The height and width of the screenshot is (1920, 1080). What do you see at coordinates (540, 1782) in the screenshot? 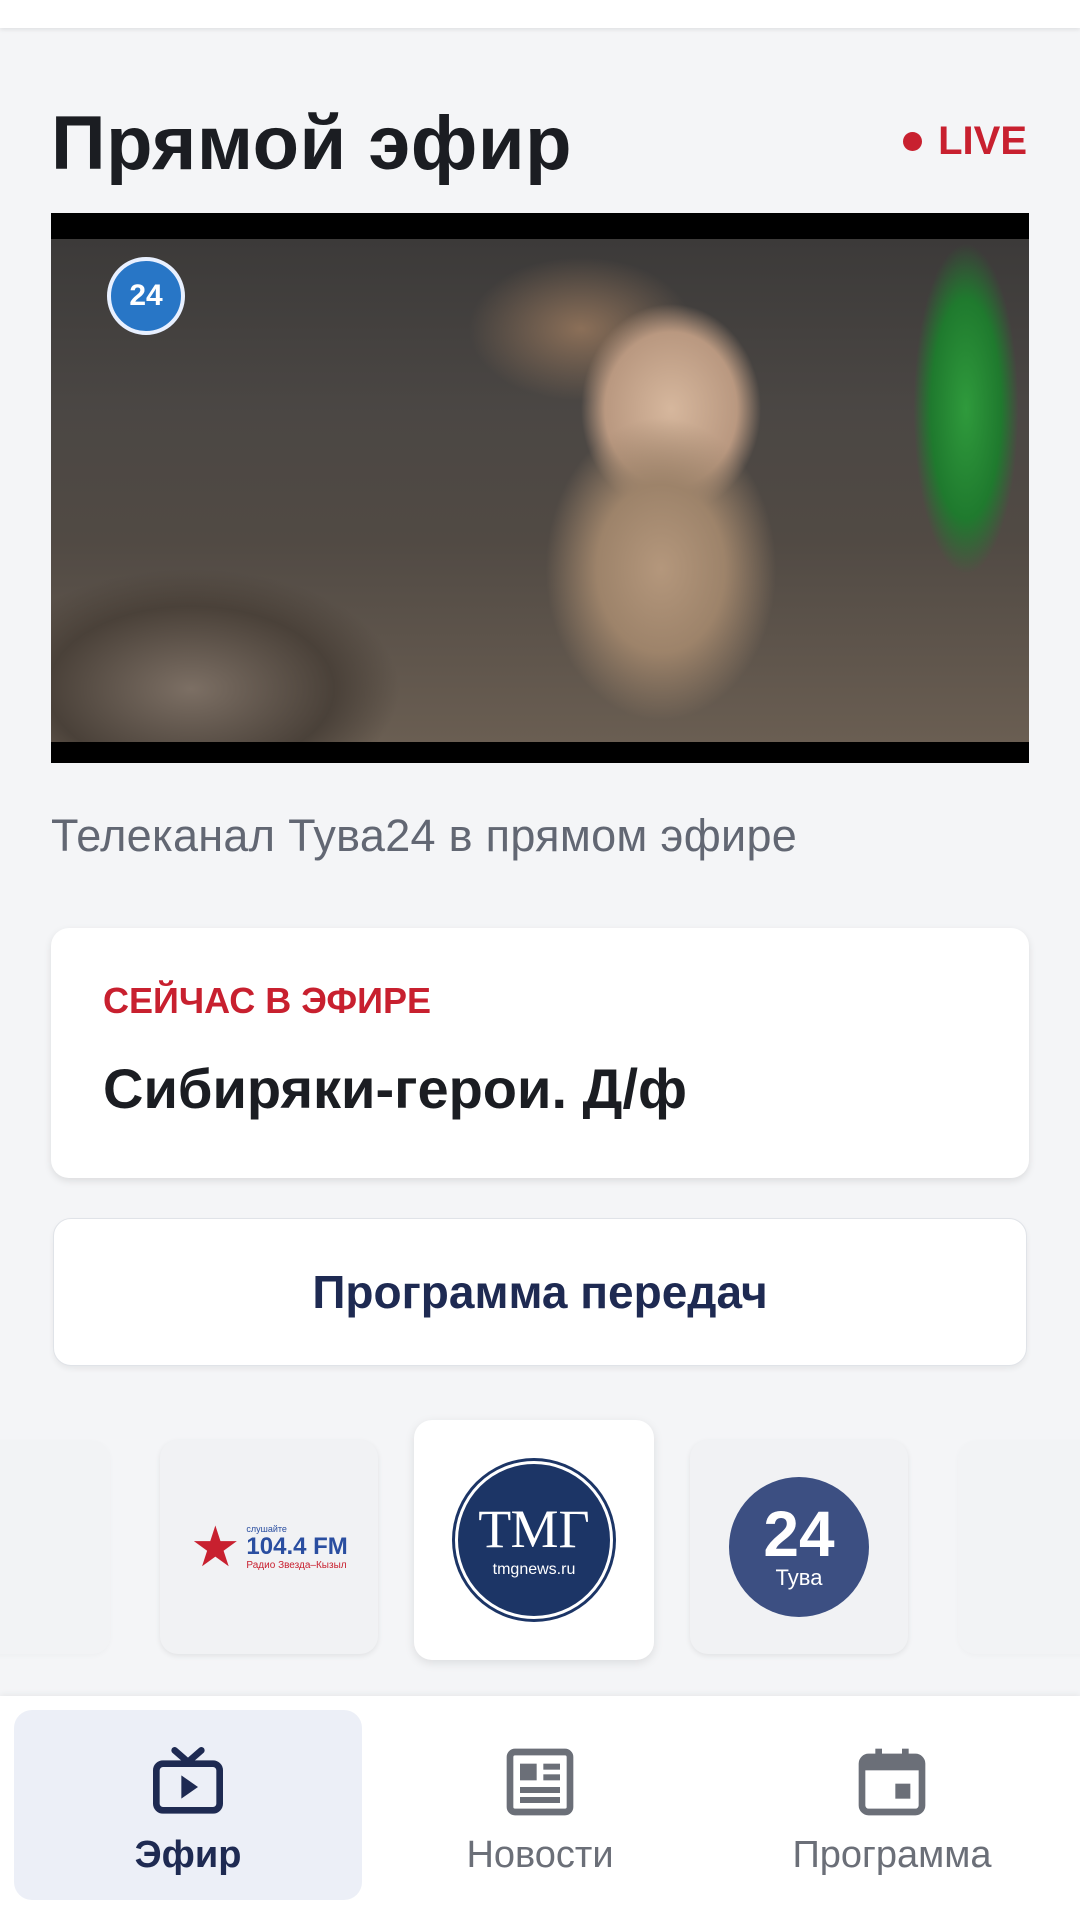
I see `newspaper-icon` at bounding box center [540, 1782].